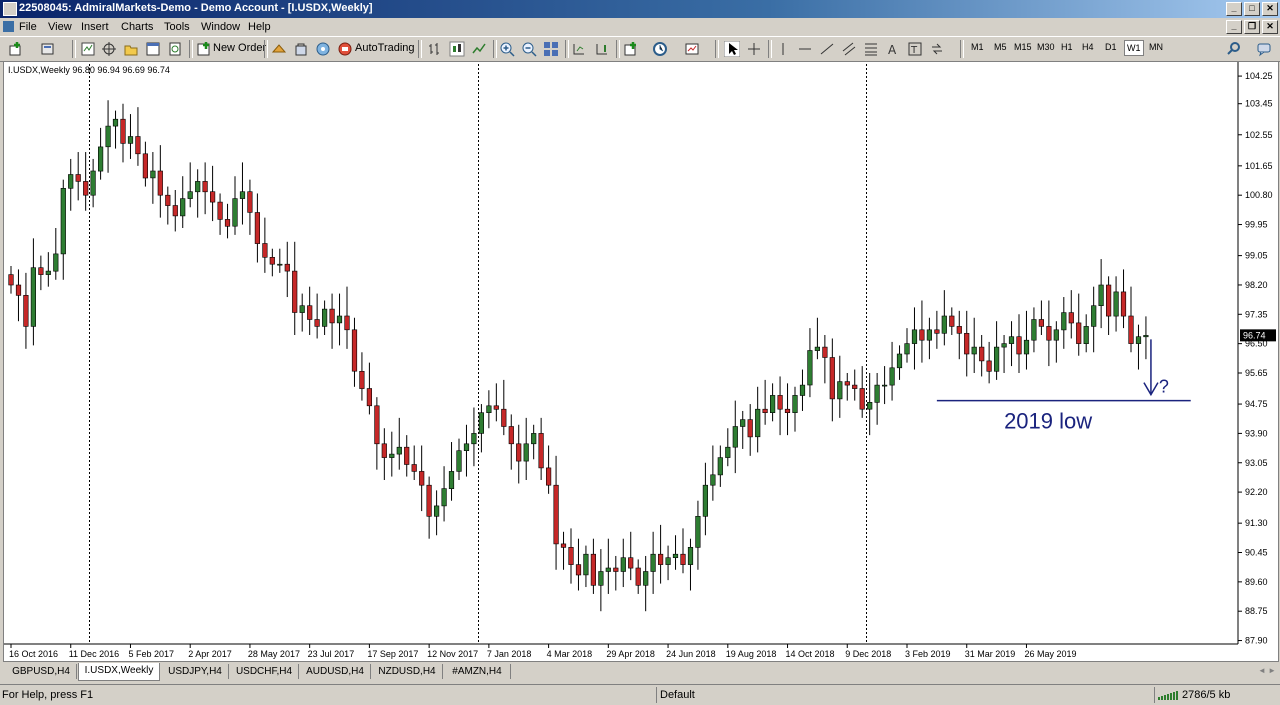 Image resolution: width=1280 pixels, height=705 pixels. Describe the element at coordinates (1259, 76) in the screenshot. I see `y-tick-label: 104.25` at that location.